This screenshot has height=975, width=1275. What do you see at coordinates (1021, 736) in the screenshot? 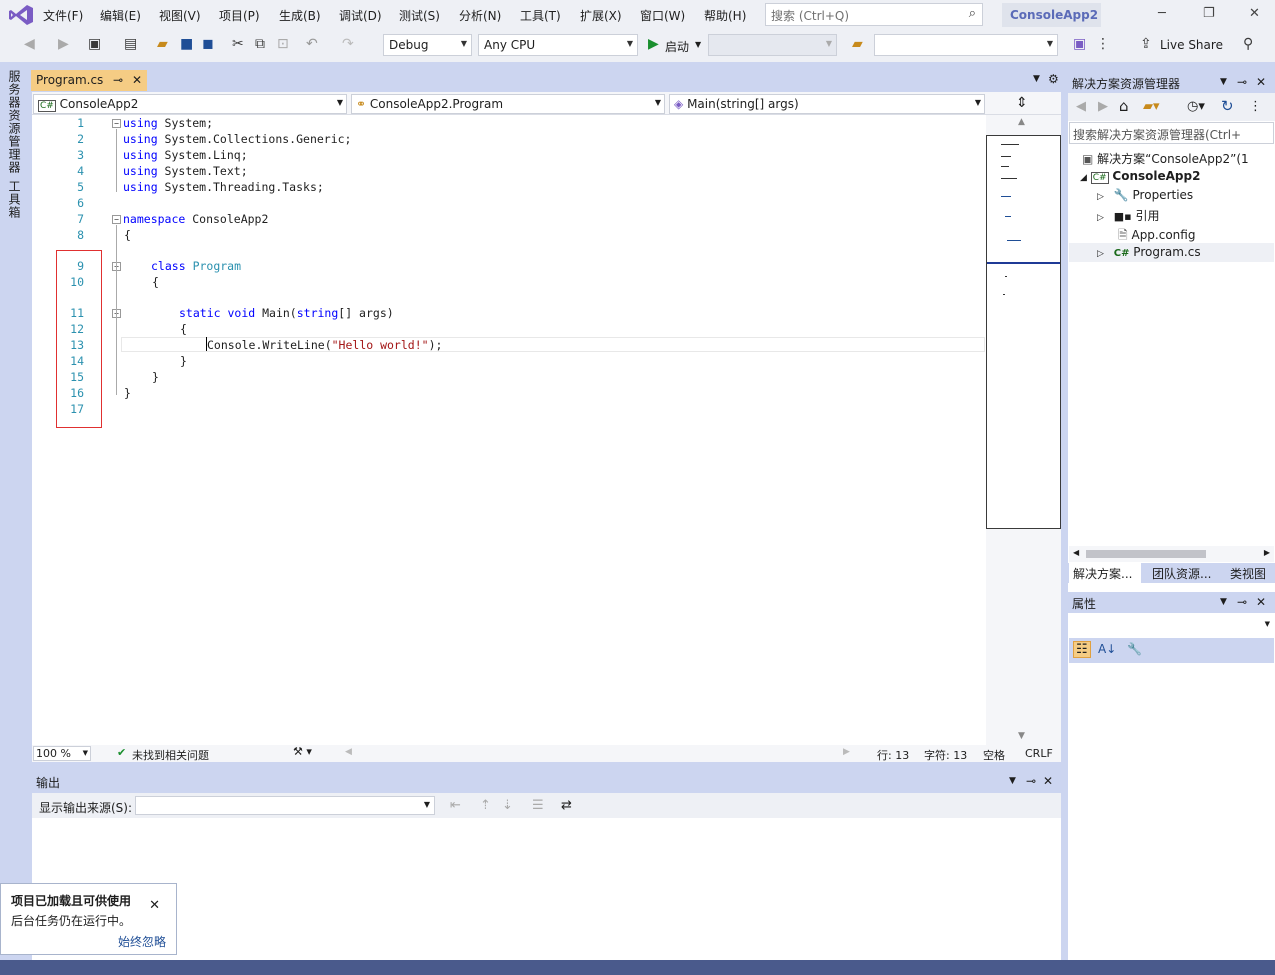
I see `scroll-down-icon: ▼` at bounding box center [1021, 736].